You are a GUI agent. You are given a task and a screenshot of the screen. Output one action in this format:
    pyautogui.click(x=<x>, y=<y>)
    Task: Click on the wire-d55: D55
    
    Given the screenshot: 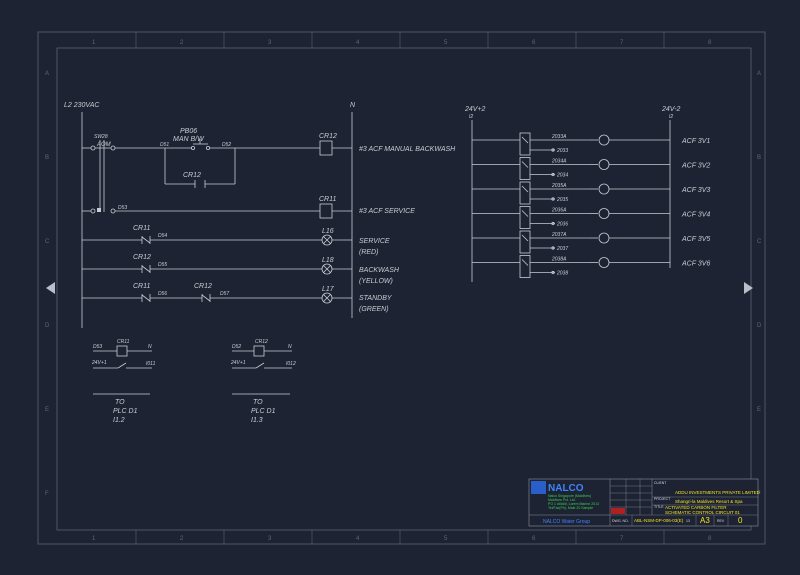 What is the action you would take?
    pyautogui.click(x=162, y=265)
    